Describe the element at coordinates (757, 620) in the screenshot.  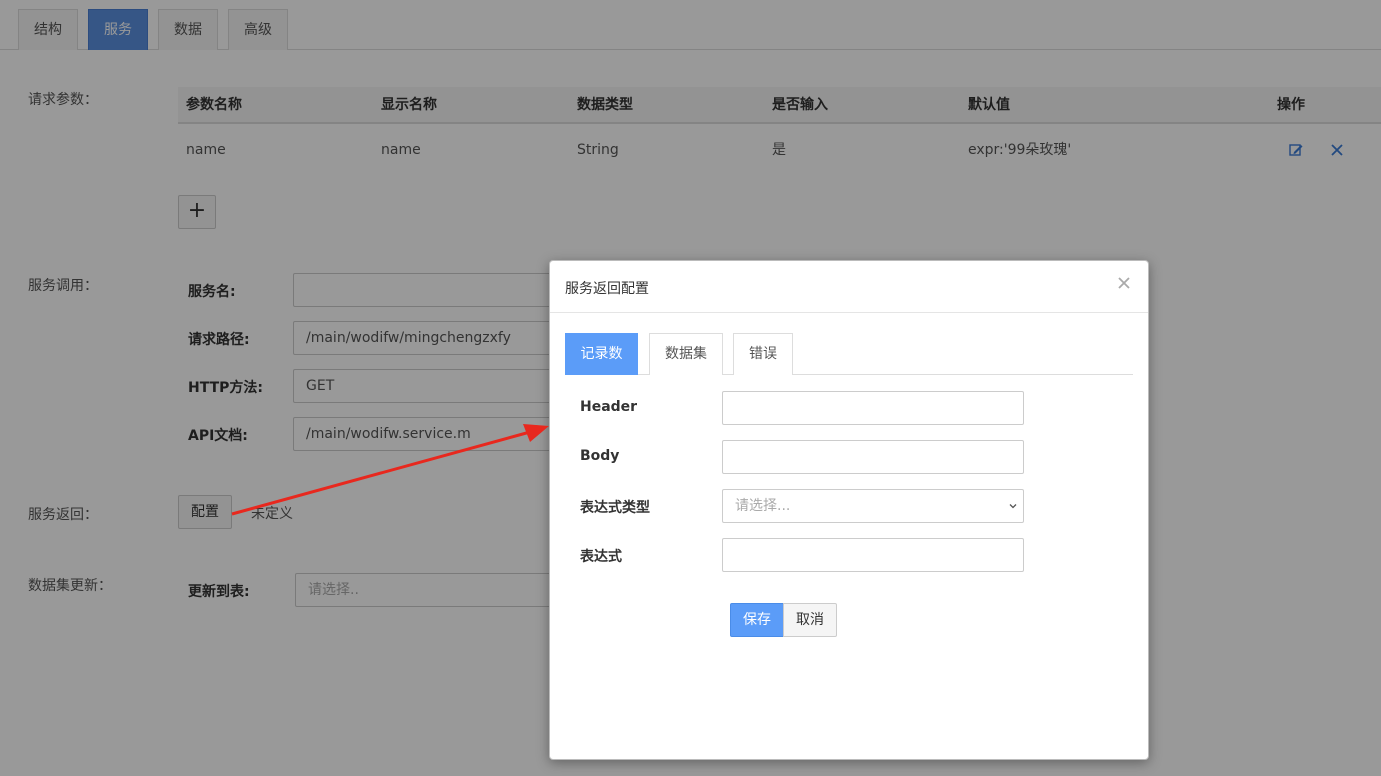
I see `save-button: 保存` at that location.